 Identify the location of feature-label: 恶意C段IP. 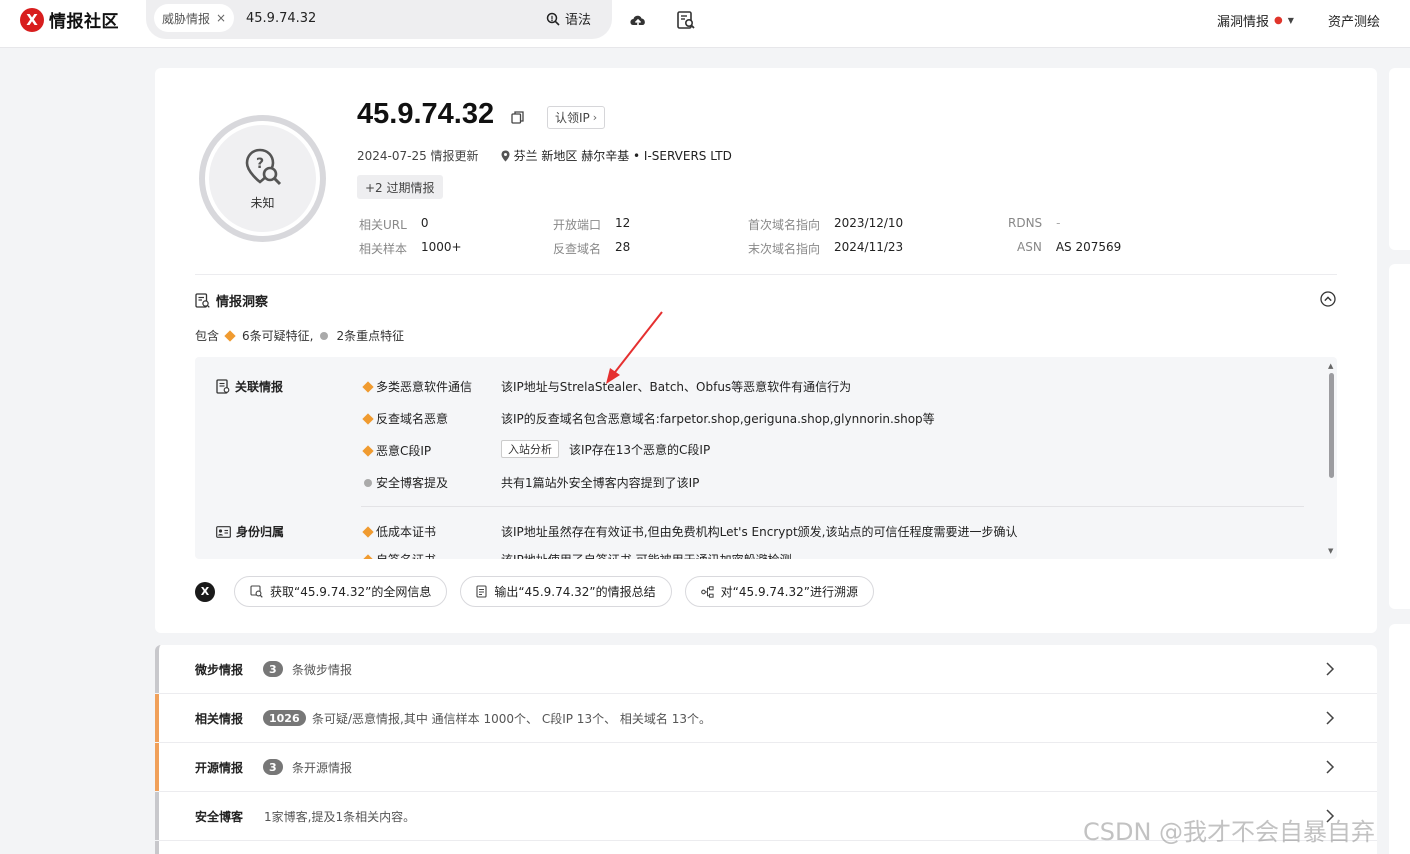
(404, 451).